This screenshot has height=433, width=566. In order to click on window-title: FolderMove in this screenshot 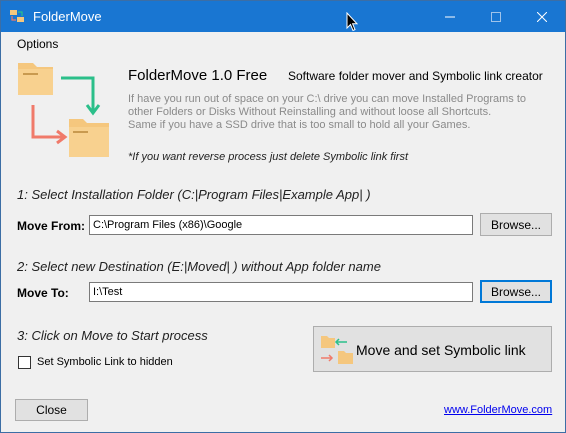, I will do `click(67, 16)`.